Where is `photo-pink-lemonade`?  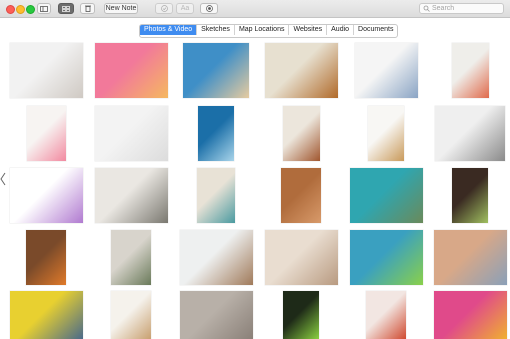
photo-pink-lemonade is located at coordinates (46, 133).